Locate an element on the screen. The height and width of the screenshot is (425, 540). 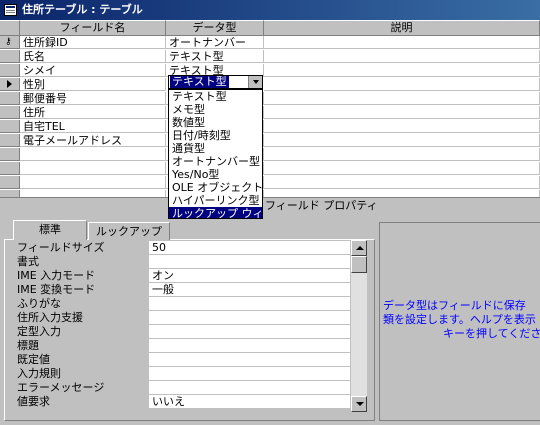
property-value-field: 50 is located at coordinates (249, 248).